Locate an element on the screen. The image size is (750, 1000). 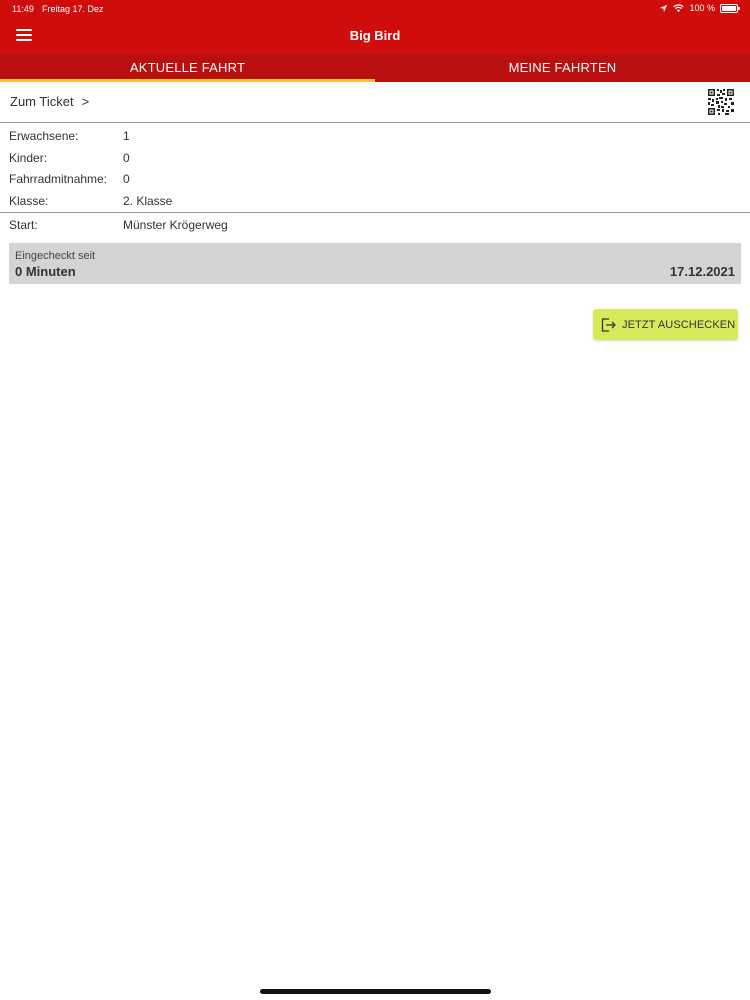
chevron-right-icon: > is located at coordinates (85, 101).